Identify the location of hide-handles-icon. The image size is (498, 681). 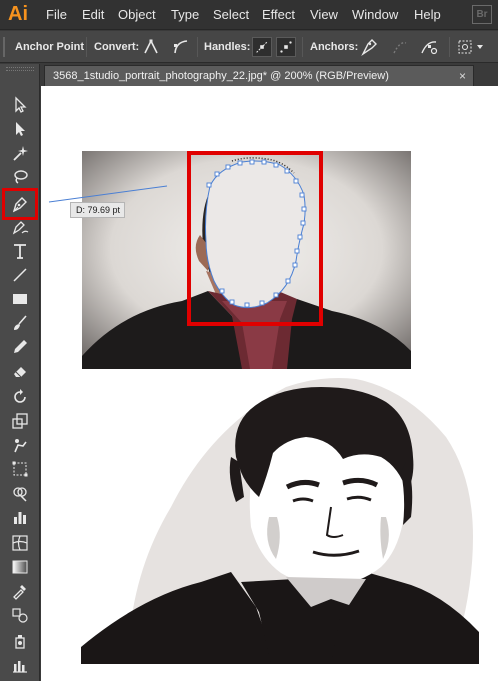
(286, 47).